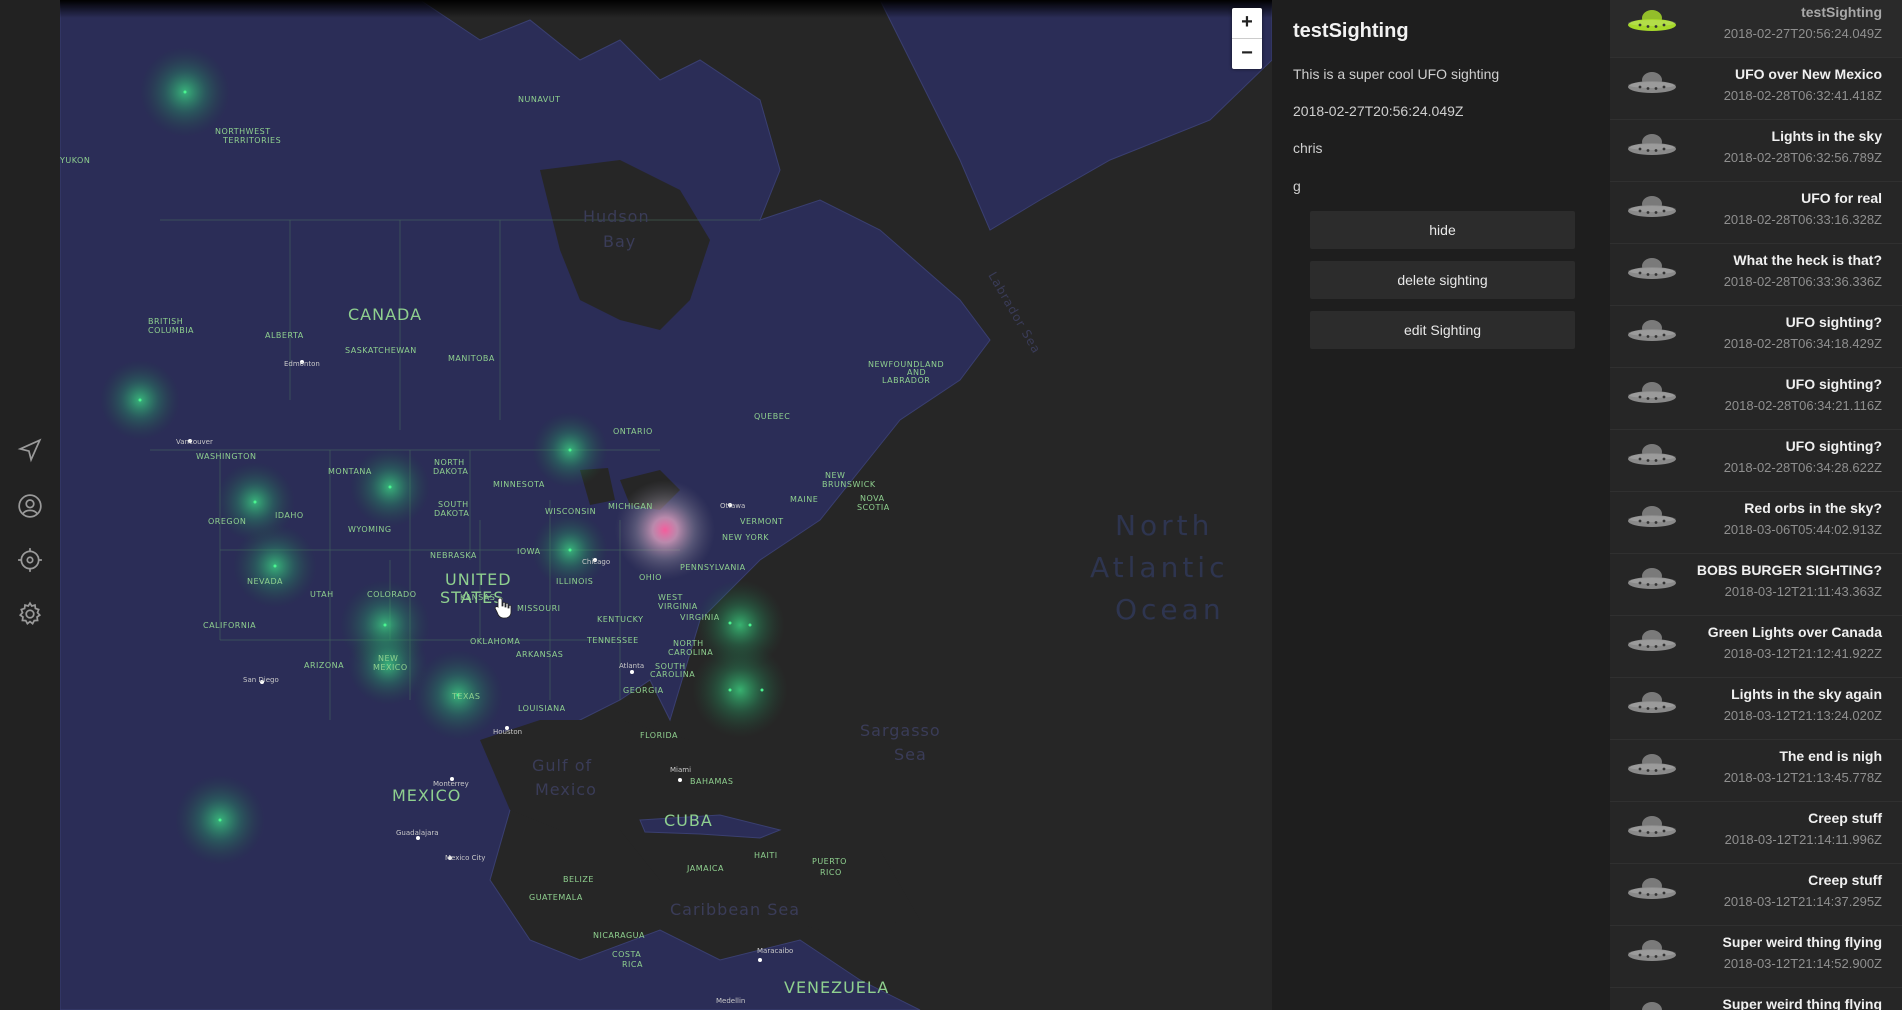 The image size is (1902, 1010). Describe the element at coordinates (873, 507) in the screenshot. I see `svg-text: SCOTIA` at that location.